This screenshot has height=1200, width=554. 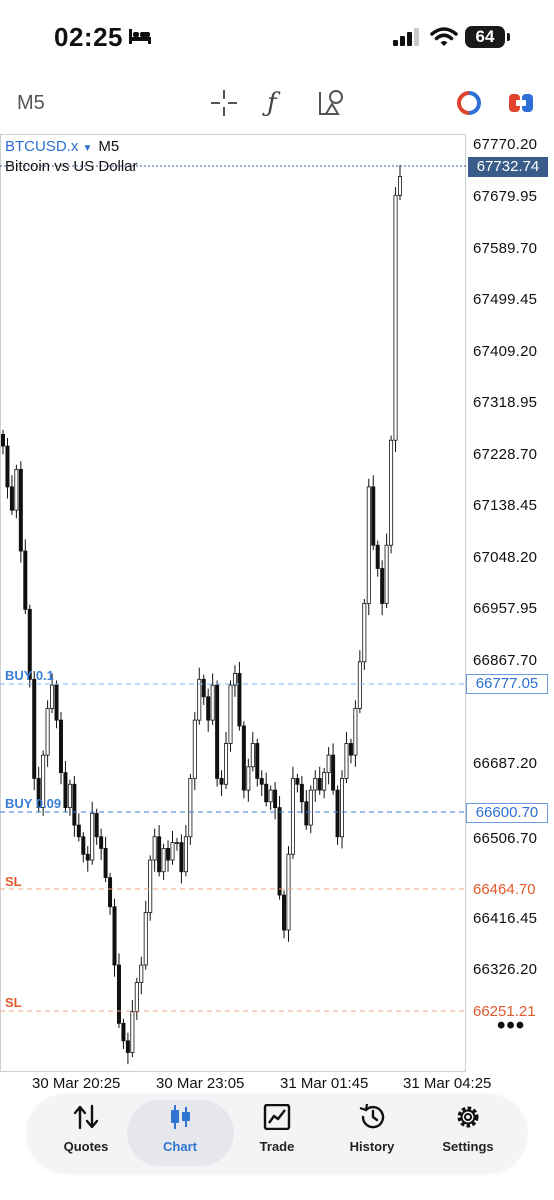 I want to click on price-label: 67138.45, so click(x=505, y=505).